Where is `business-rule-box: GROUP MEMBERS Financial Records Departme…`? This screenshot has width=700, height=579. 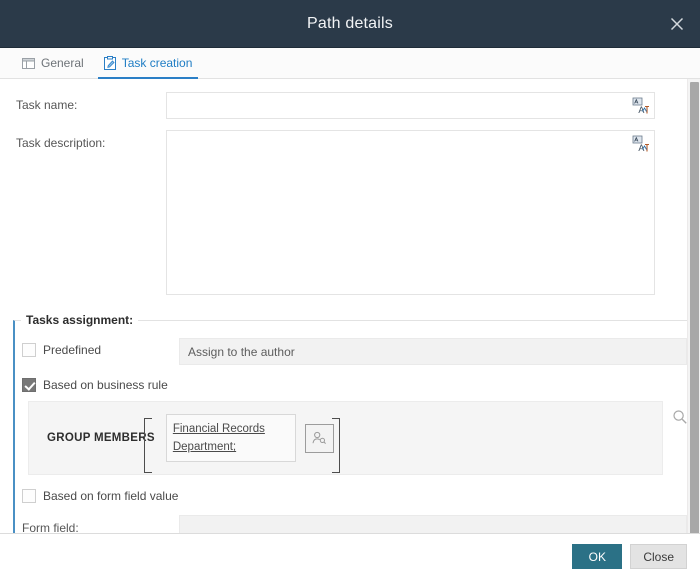 business-rule-box: GROUP MEMBERS Financial Records Departme… is located at coordinates (357, 438).